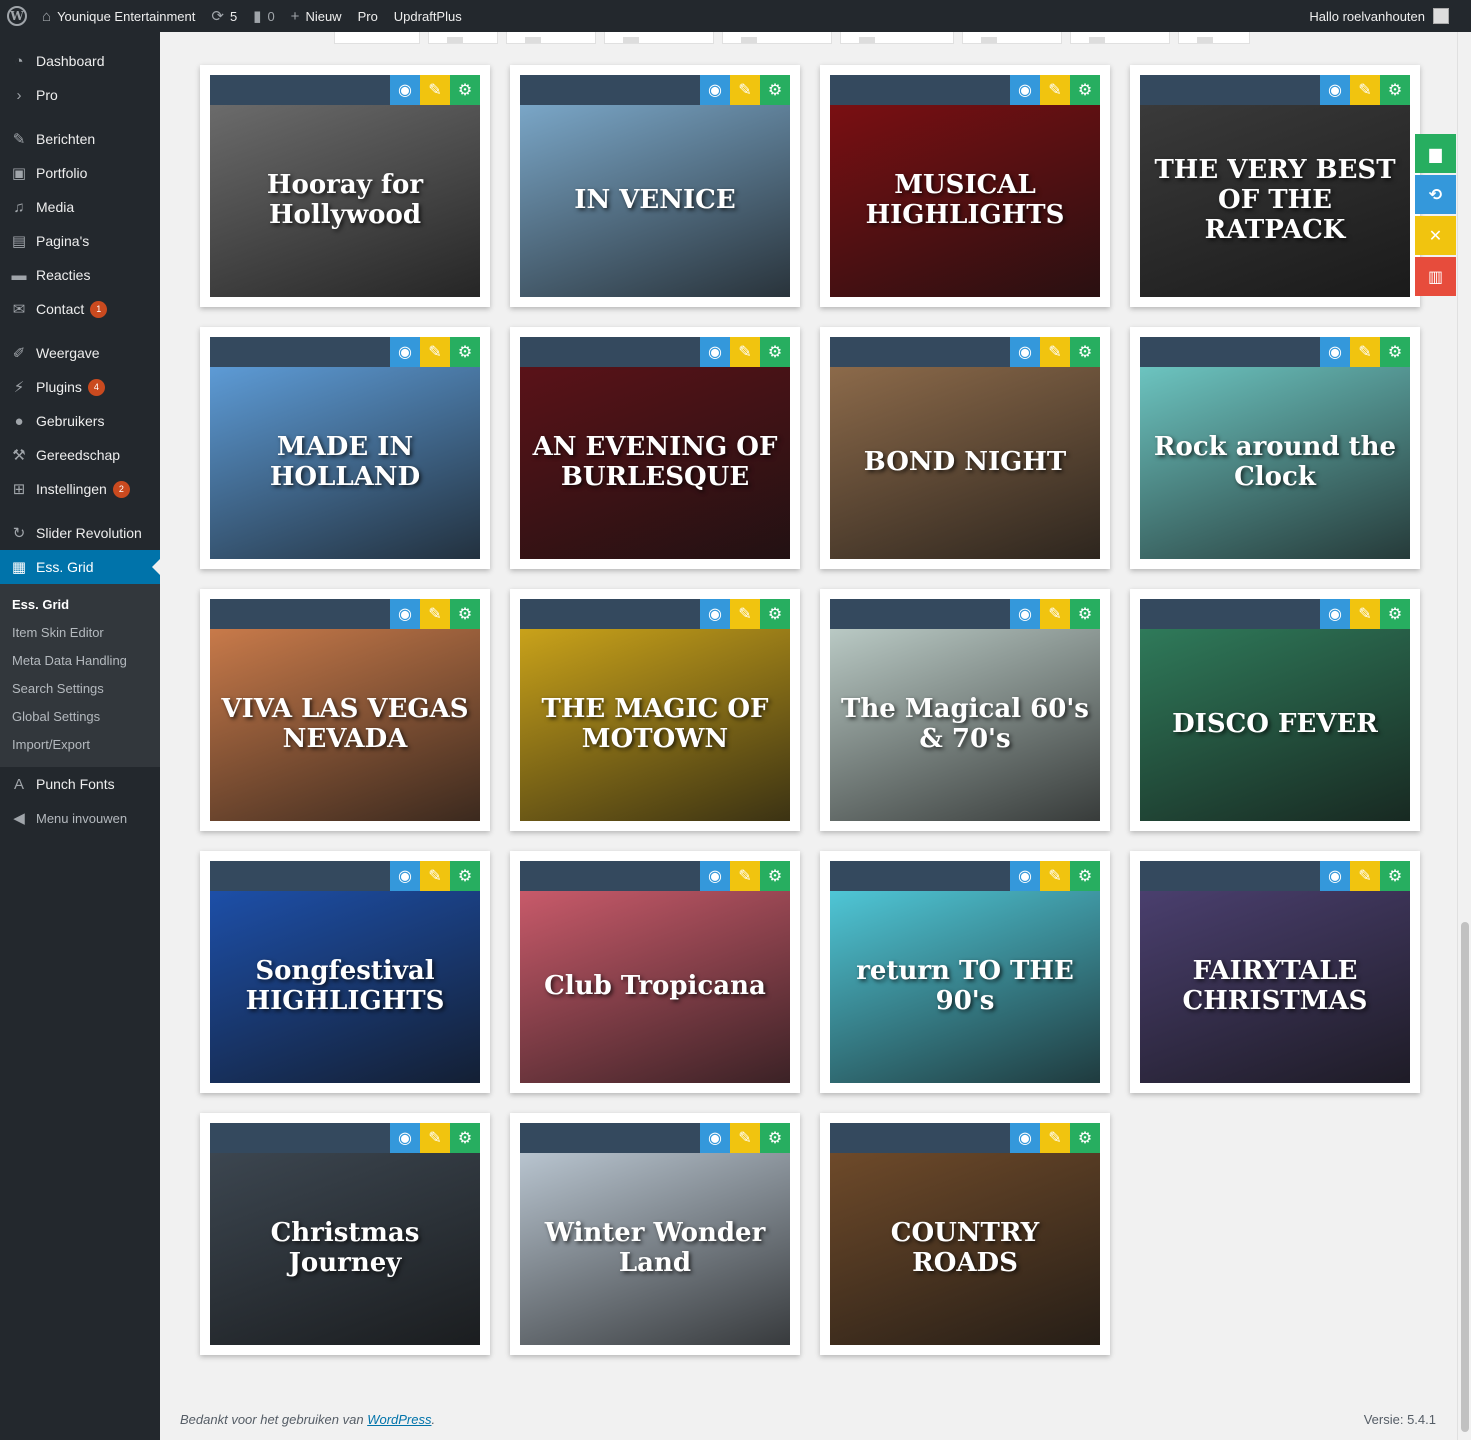  What do you see at coordinates (80, 818) in the screenshot?
I see `menu-collapse: ◀ Menu invouwen` at bounding box center [80, 818].